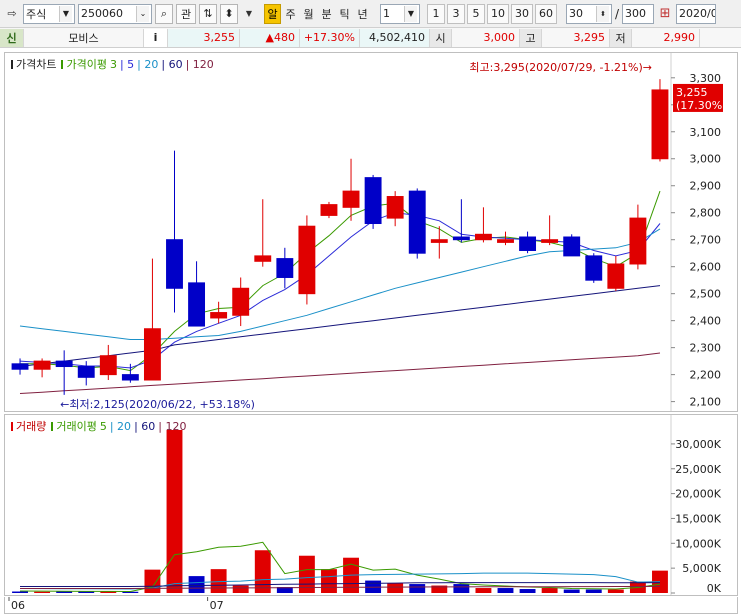 This screenshot has height=614, width=741. What do you see at coordinates (164, 13) in the screenshot?
I see `search-icon: ⌕` at bounding box center [164, 13].